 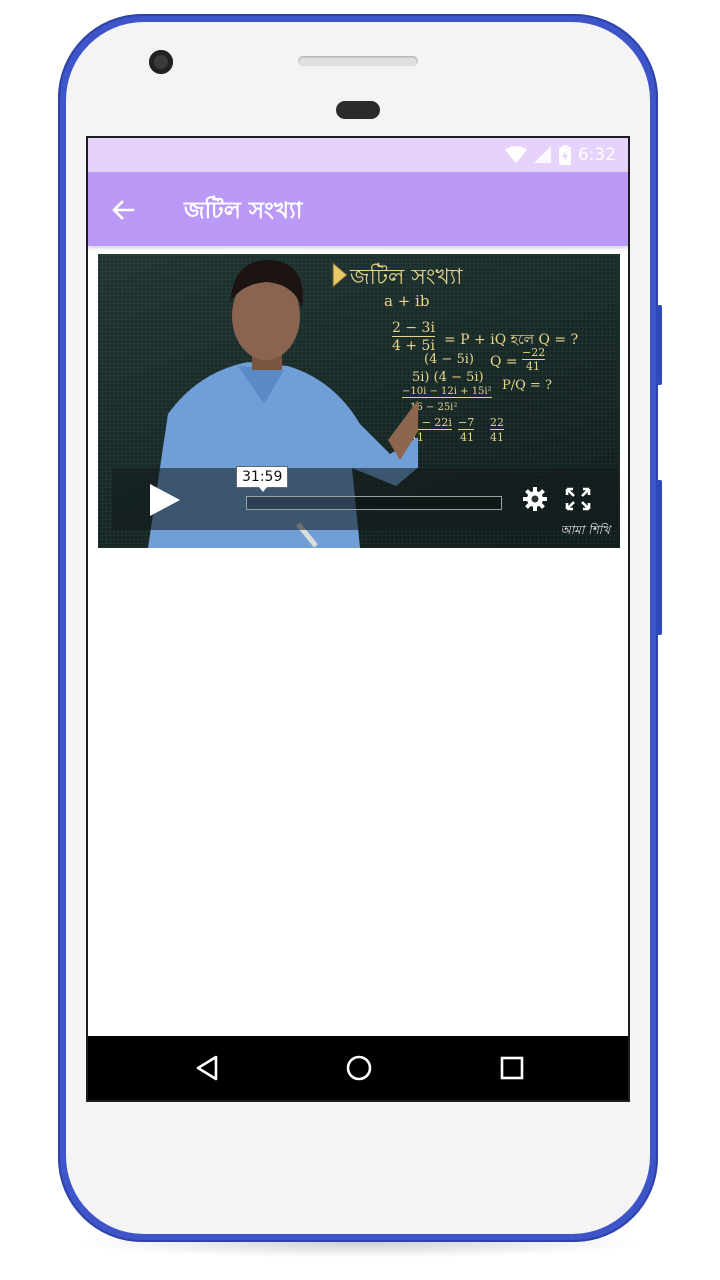 I want to click on status-bar: 6:32, so click(x=358, y=155).